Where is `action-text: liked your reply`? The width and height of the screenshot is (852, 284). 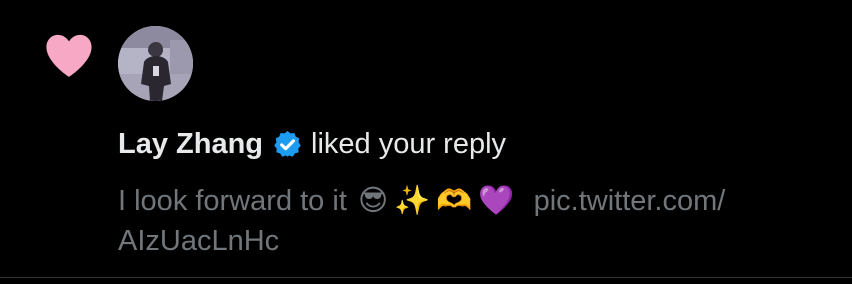 action-text: liked your reply is located at coordinates (409, 144).